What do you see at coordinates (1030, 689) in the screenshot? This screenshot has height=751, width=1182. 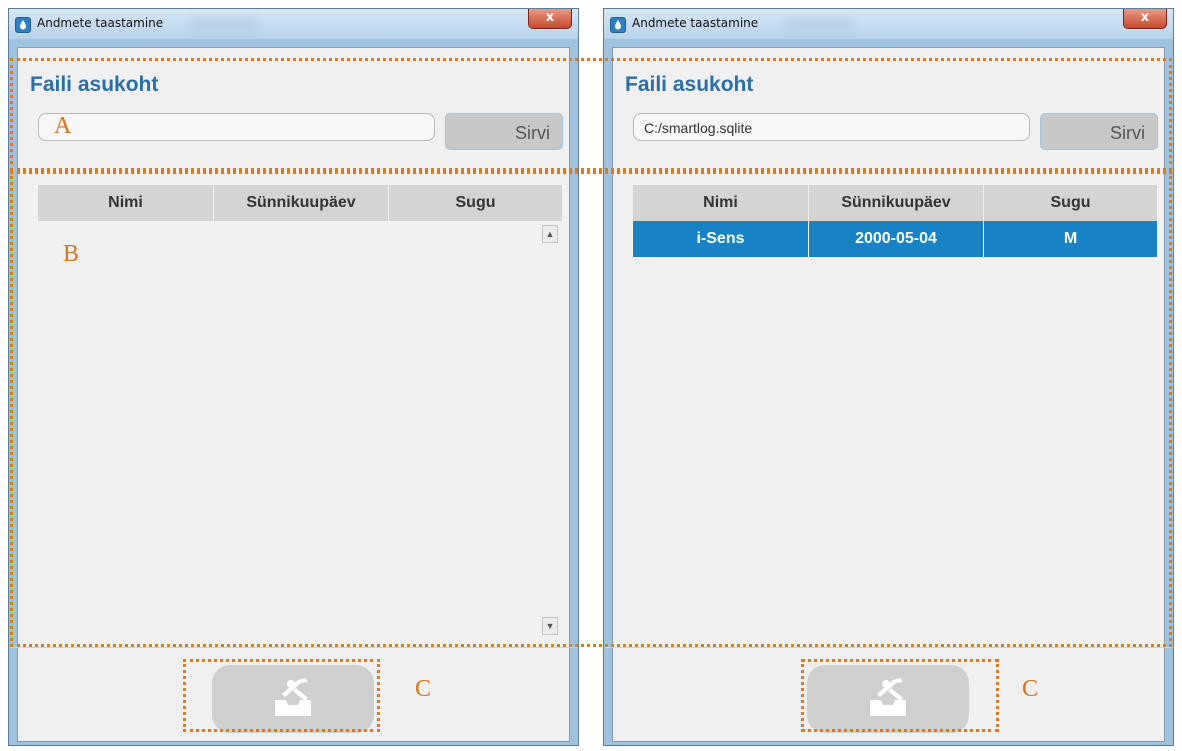 I see `annotation-label-c-right: C` at bounding box center [1030, 689].